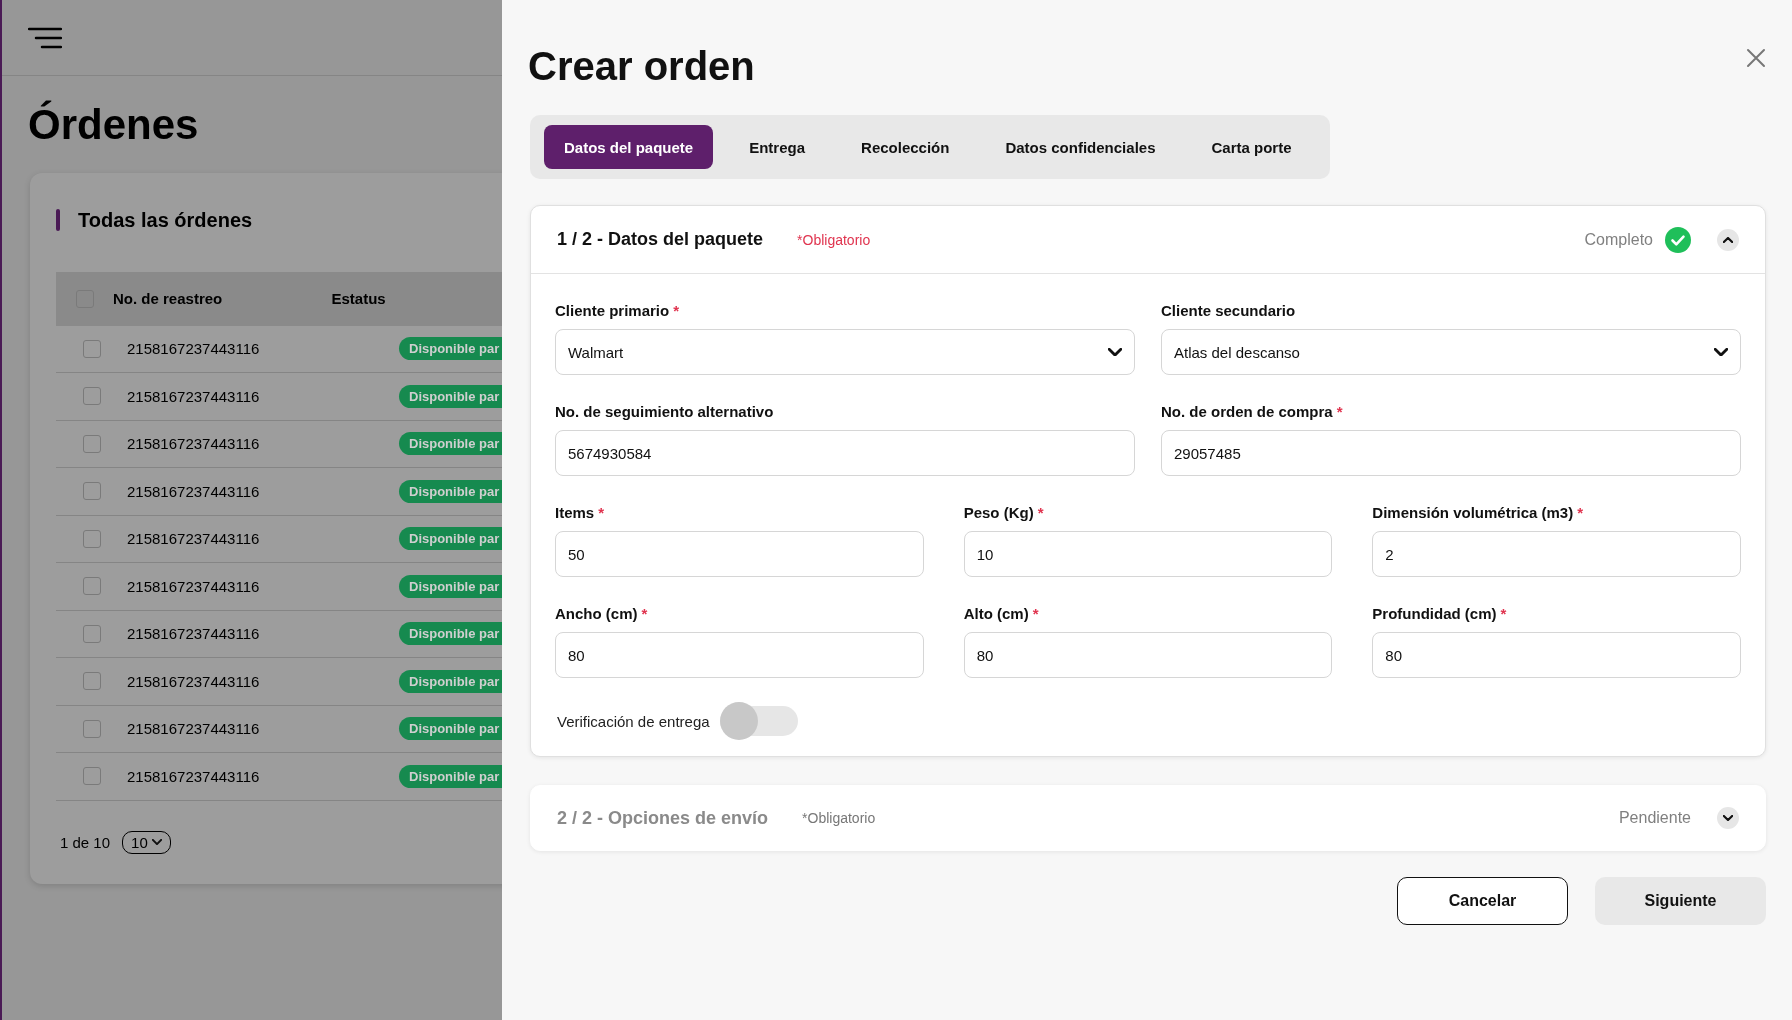 The image size is (1792, 1020). I want to click on section-status: Completo, so click(1618, 239).